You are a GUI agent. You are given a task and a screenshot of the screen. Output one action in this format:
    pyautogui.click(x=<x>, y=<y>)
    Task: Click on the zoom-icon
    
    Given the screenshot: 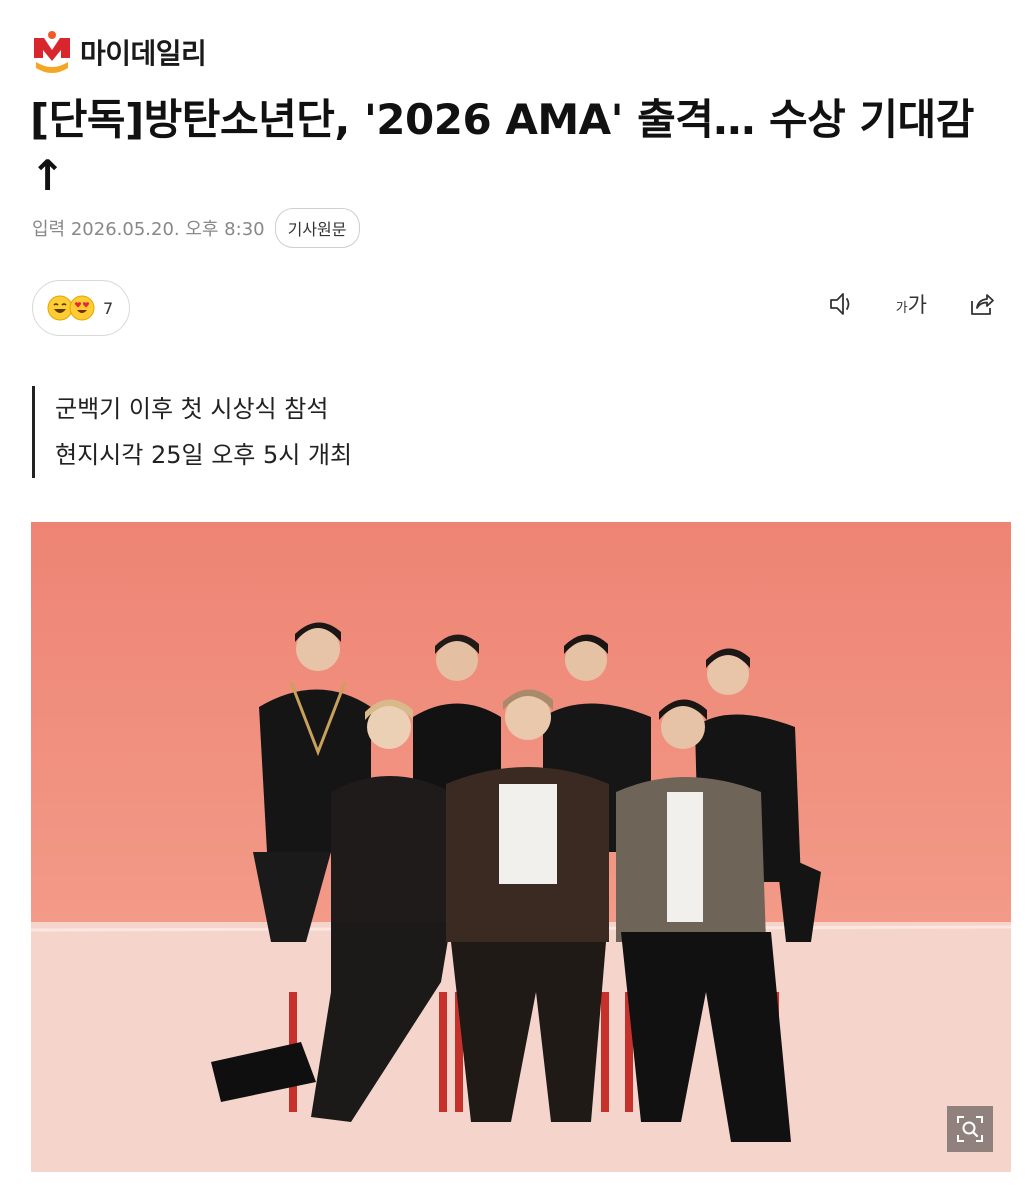 What is the action you would take?
    pyautogui.click(x=970, y=1129)
    